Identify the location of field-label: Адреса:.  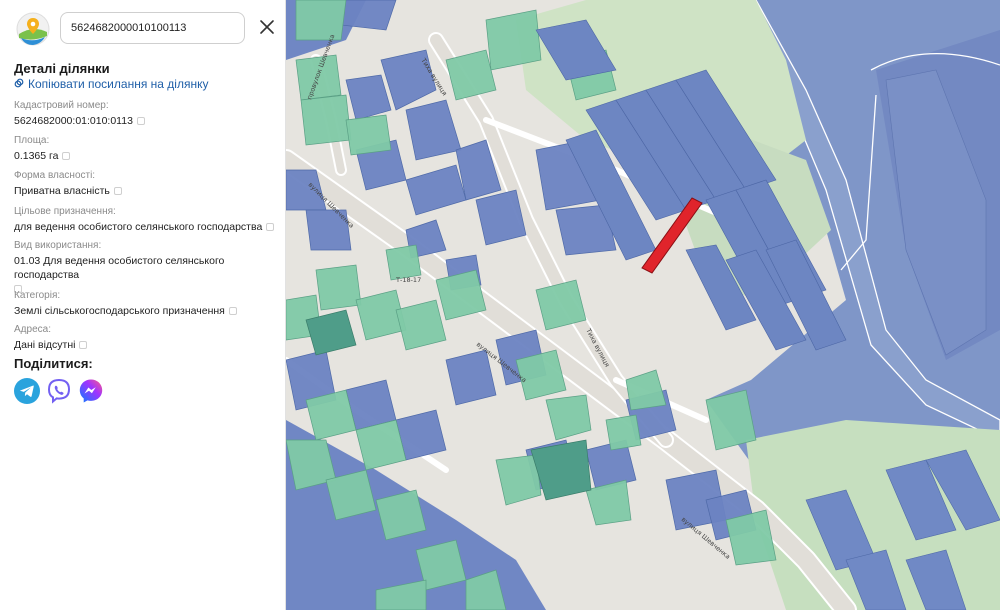
(32, 329).